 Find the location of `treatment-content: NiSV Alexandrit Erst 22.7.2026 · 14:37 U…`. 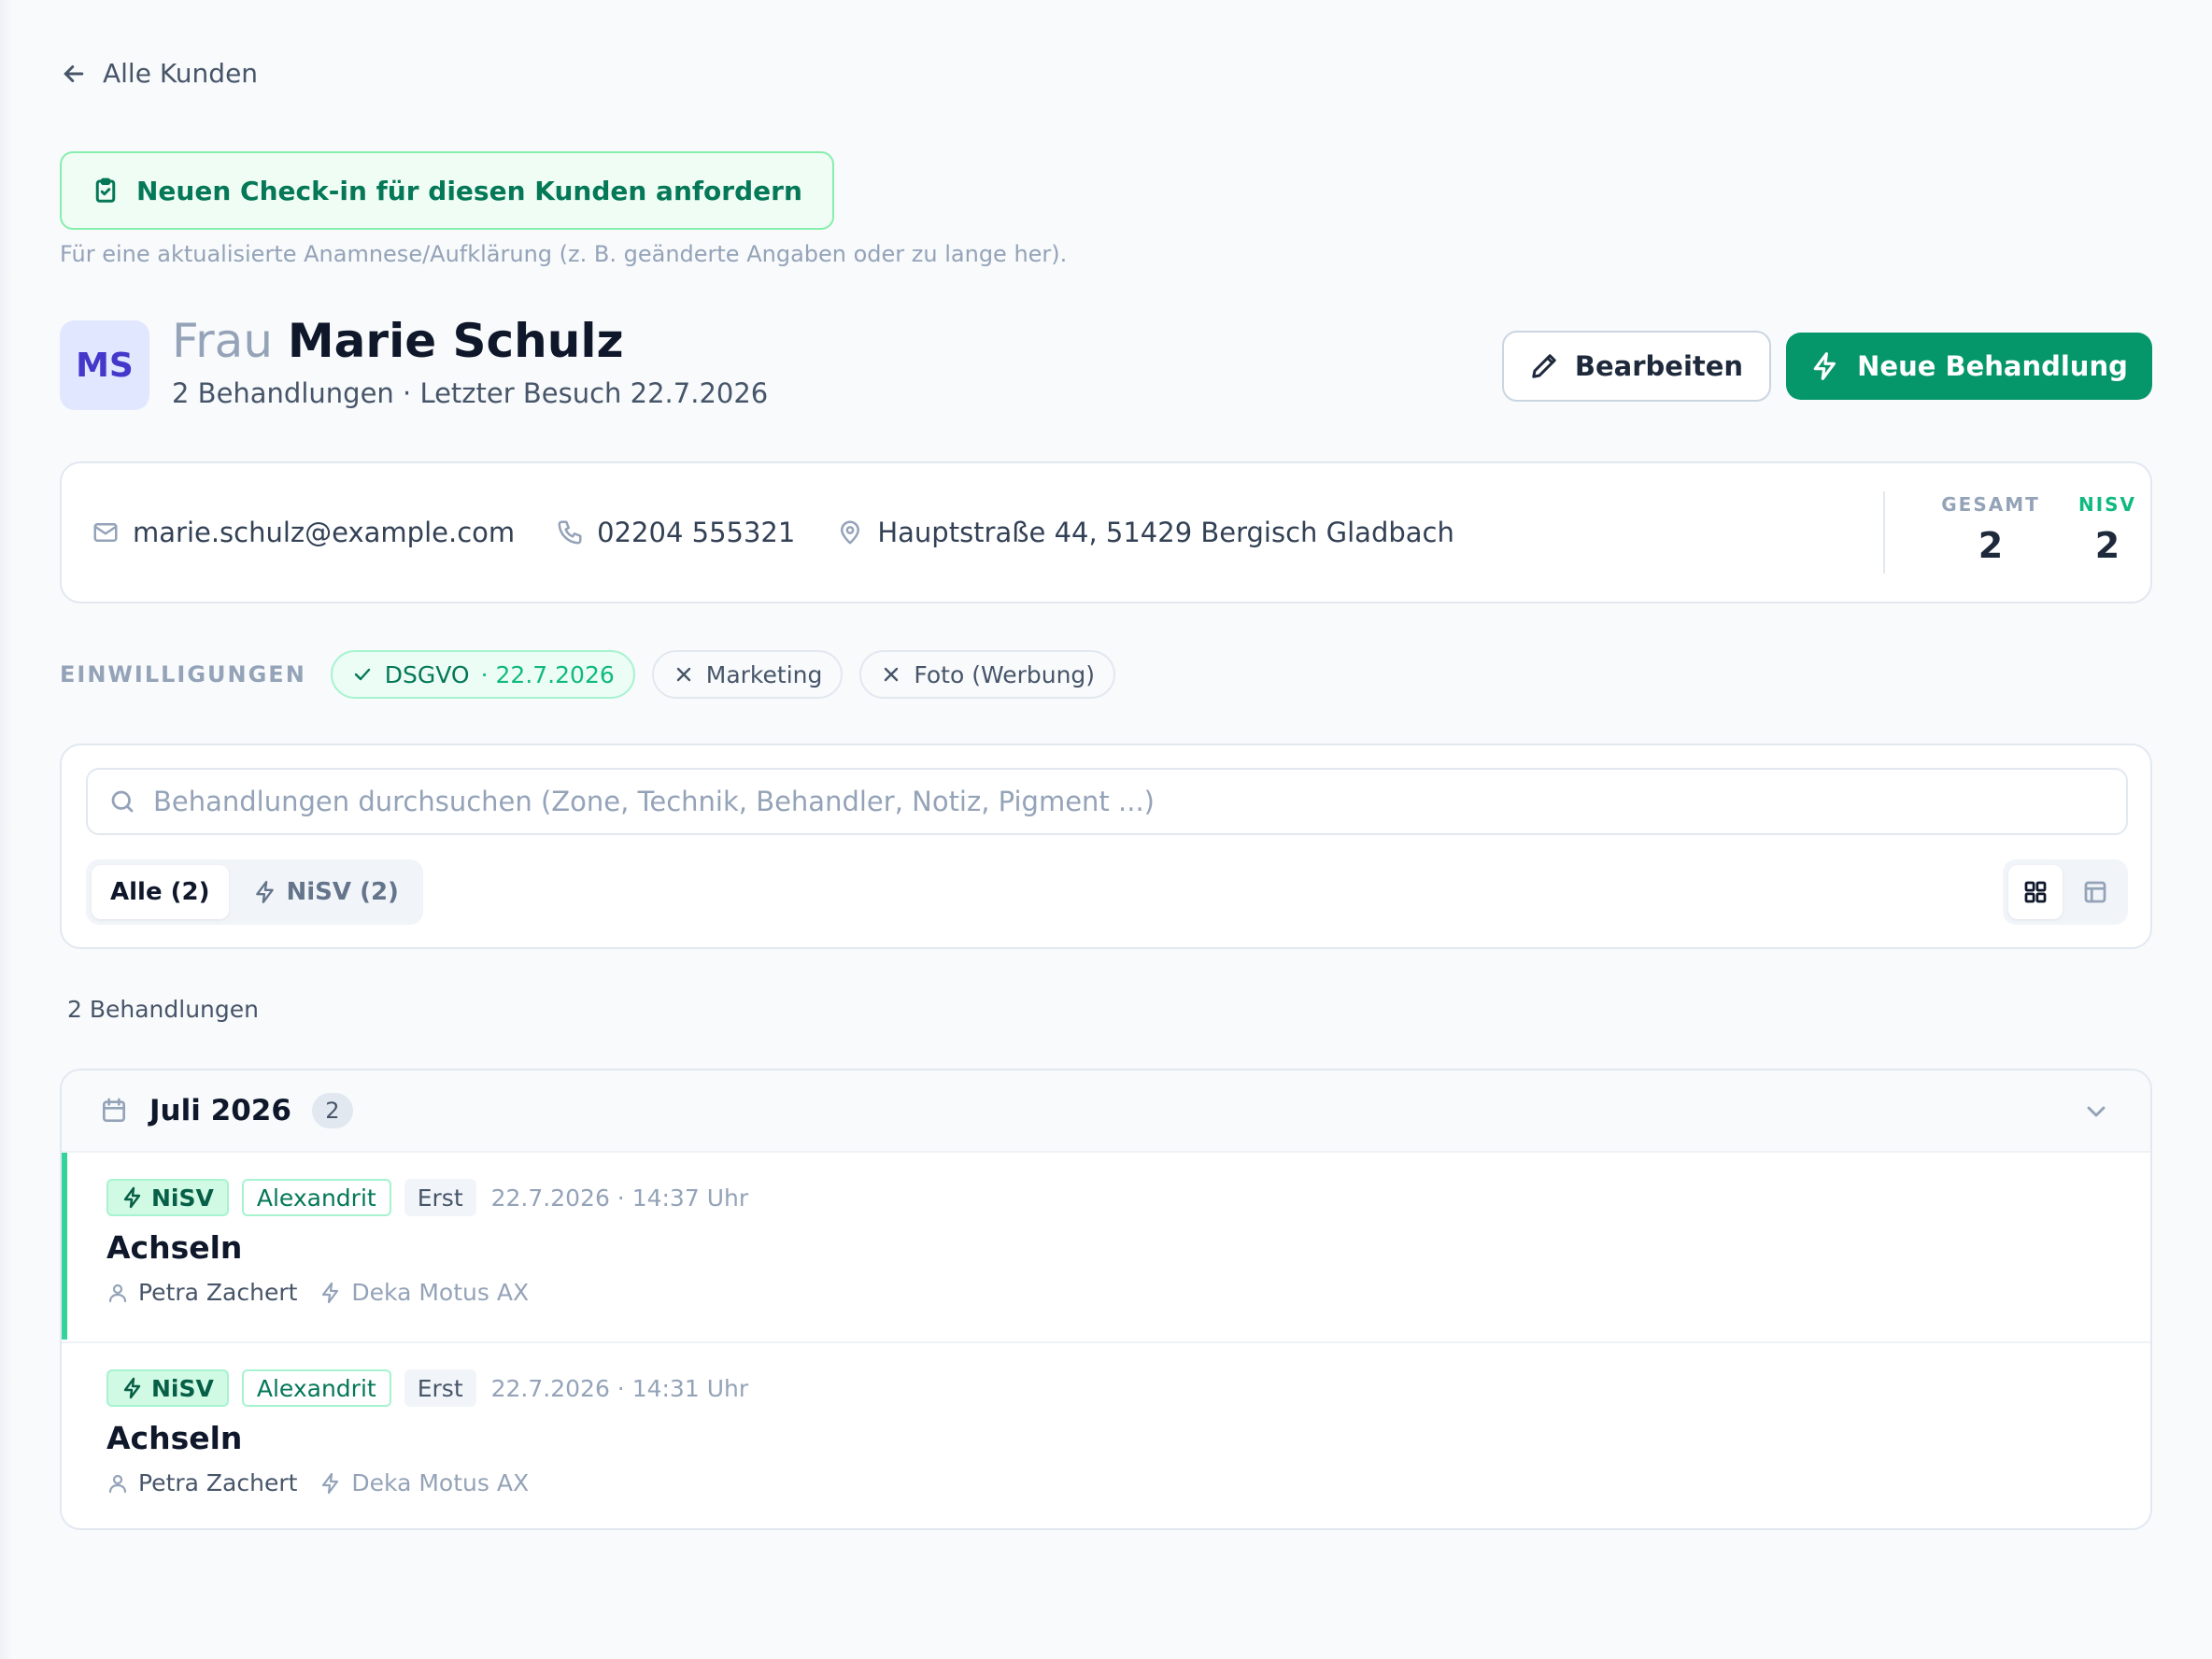

treatment-content: NiSV Alexandrit Erst 22.7.2026 · 14:37 U… is located at coordinates (427, 1242).